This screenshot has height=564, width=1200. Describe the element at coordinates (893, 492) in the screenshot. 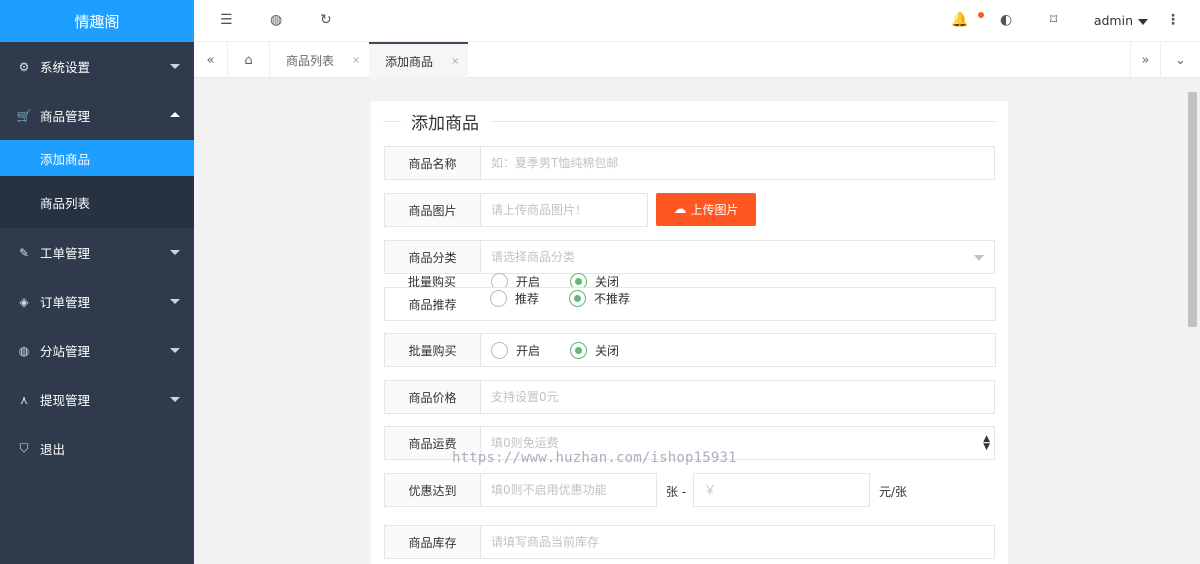

I see `discount-unit-text: 元/张` at that location.